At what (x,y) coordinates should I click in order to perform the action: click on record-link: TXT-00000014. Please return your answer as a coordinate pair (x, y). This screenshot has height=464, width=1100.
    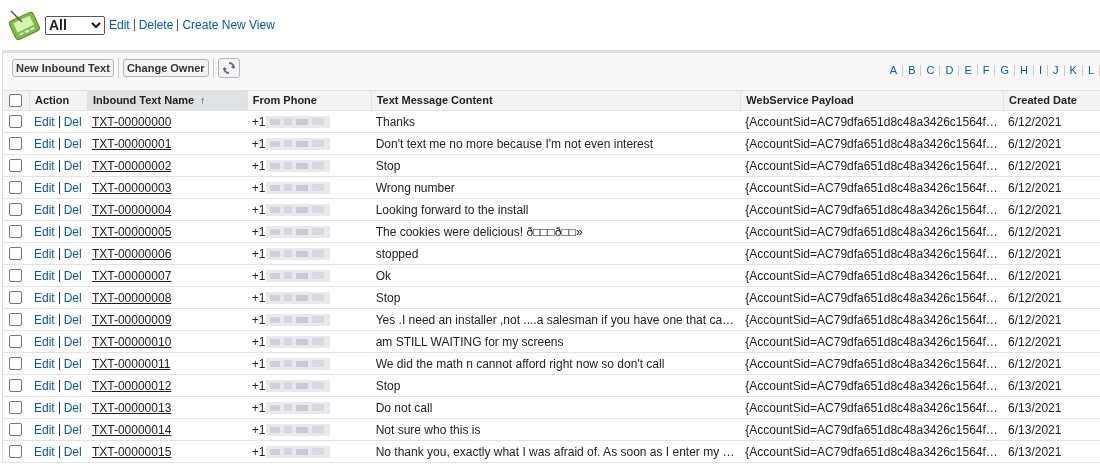
    Looking at the image, I should click on (131, 429).